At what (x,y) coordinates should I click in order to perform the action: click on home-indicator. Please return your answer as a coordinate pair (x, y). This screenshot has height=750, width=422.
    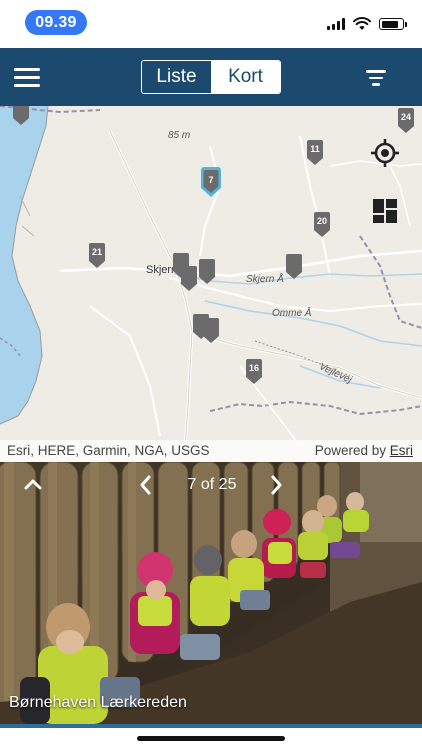
    Looking at the image, I should click on (211, 738).